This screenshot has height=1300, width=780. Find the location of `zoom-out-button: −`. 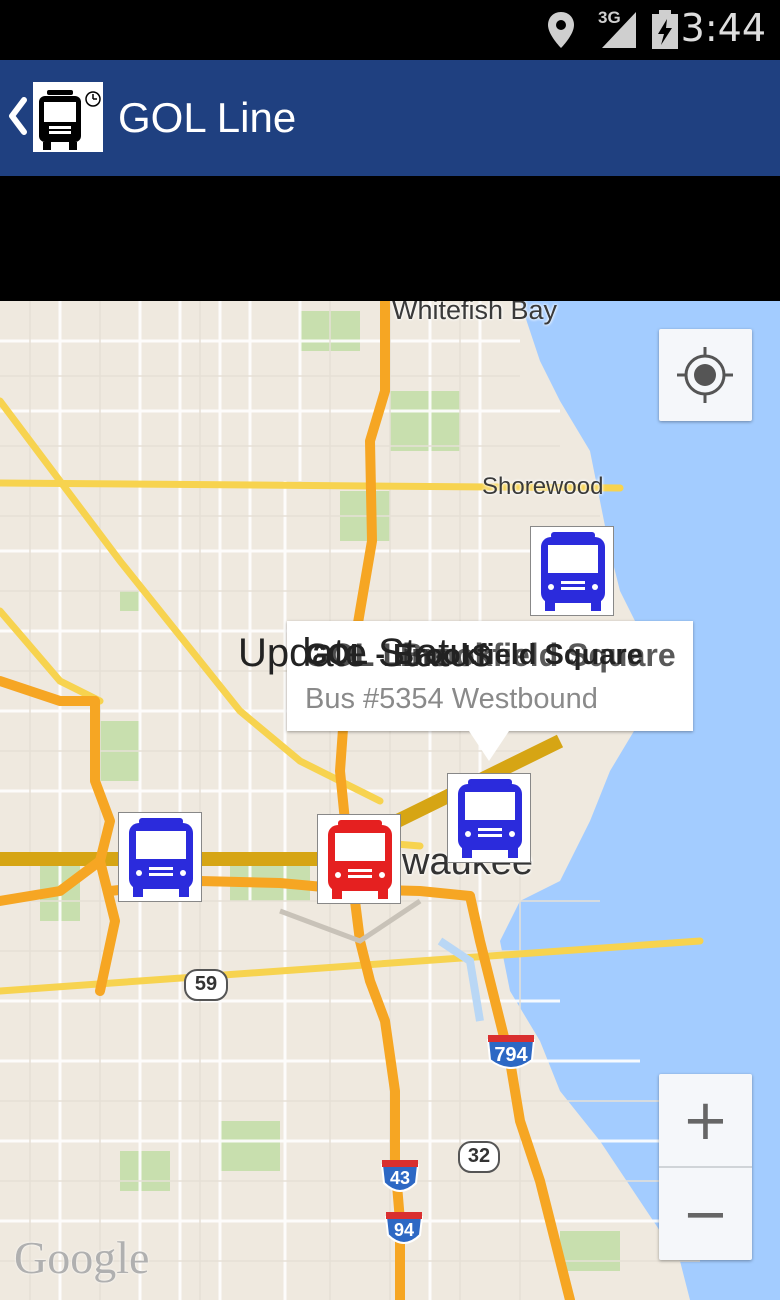

zoom-out-button: − is located at coordinates (705, 1214).